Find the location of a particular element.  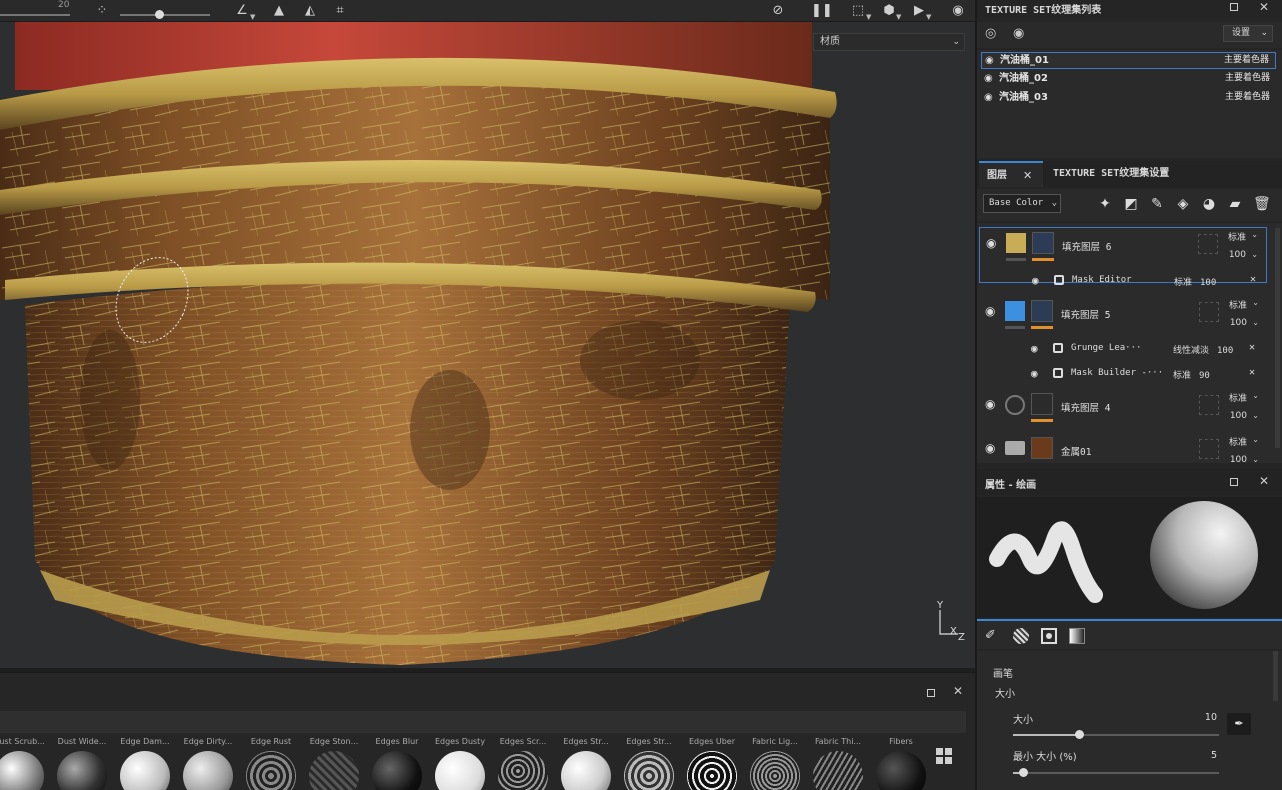

effect-blend: 标准 100 is located at coordinates (1195, 281).